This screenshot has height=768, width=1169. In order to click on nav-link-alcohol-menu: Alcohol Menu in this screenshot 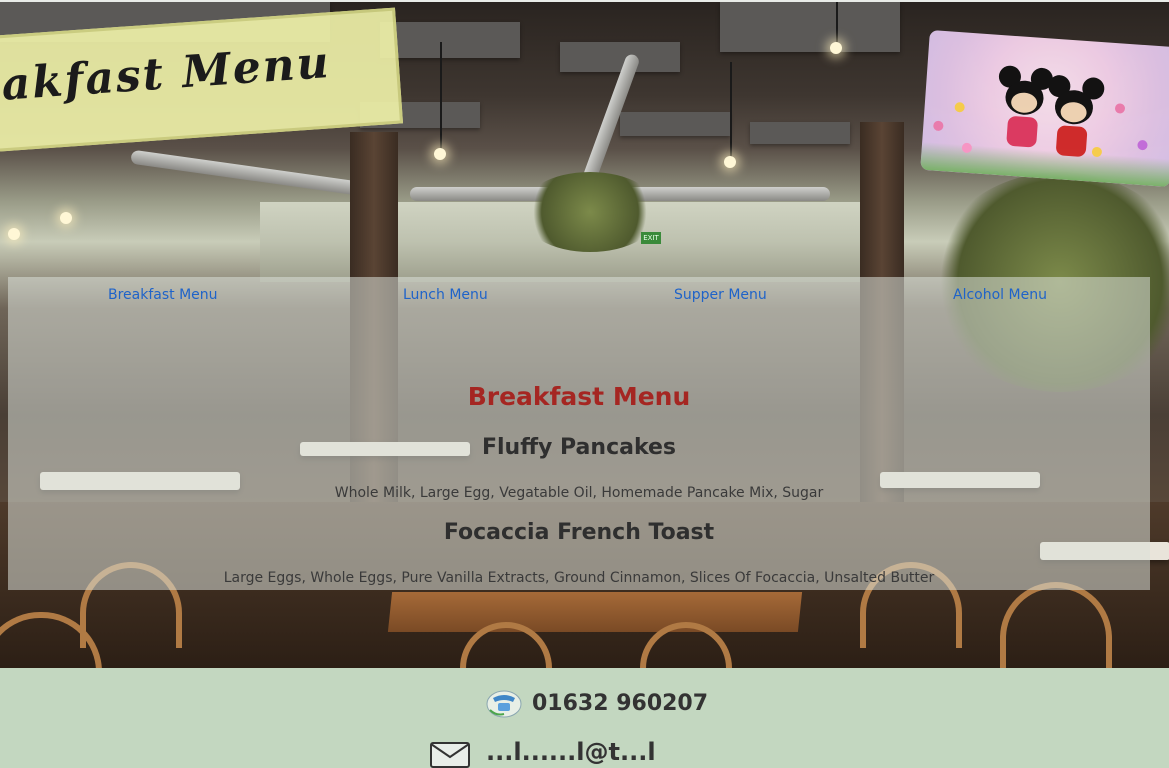, I will do `click(1000, 295)`.